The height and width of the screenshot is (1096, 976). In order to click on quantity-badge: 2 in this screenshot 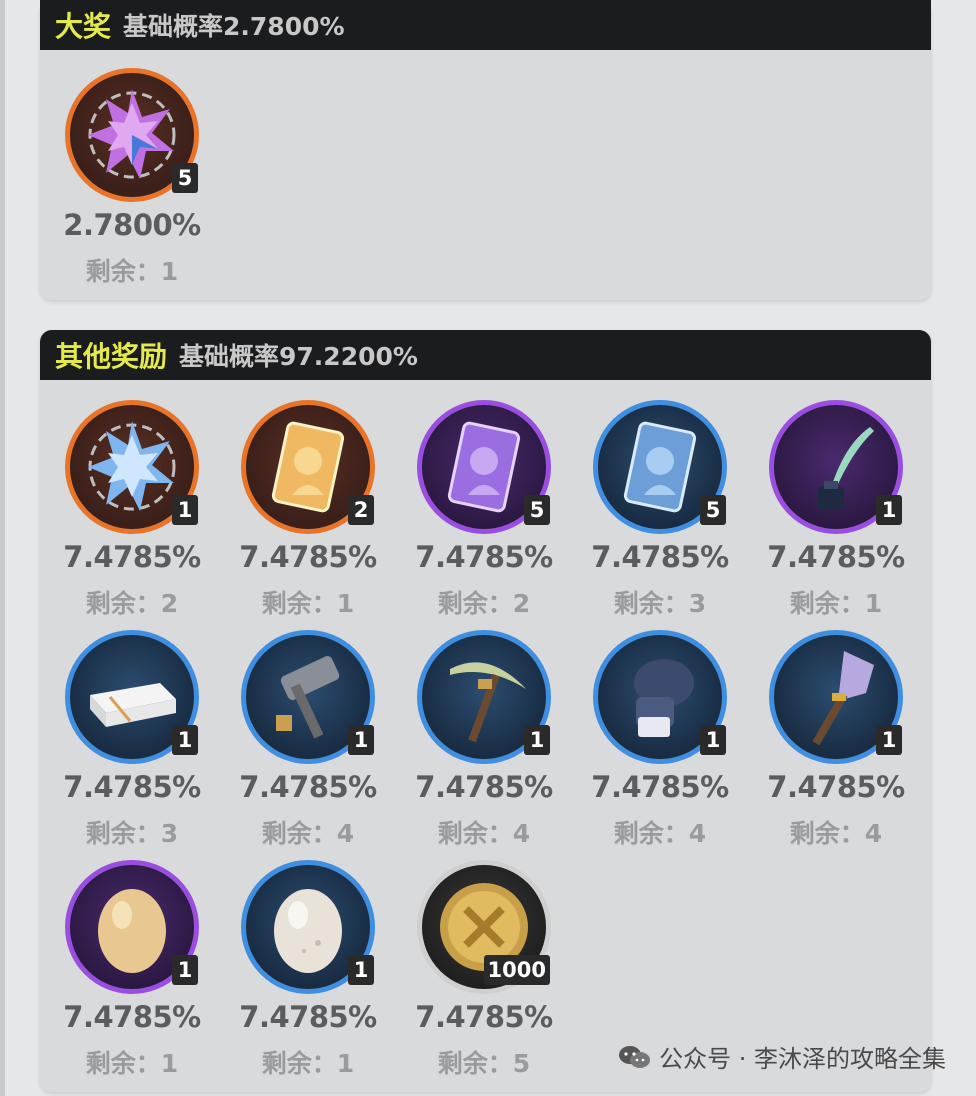, I will do `click(361, 510)`.